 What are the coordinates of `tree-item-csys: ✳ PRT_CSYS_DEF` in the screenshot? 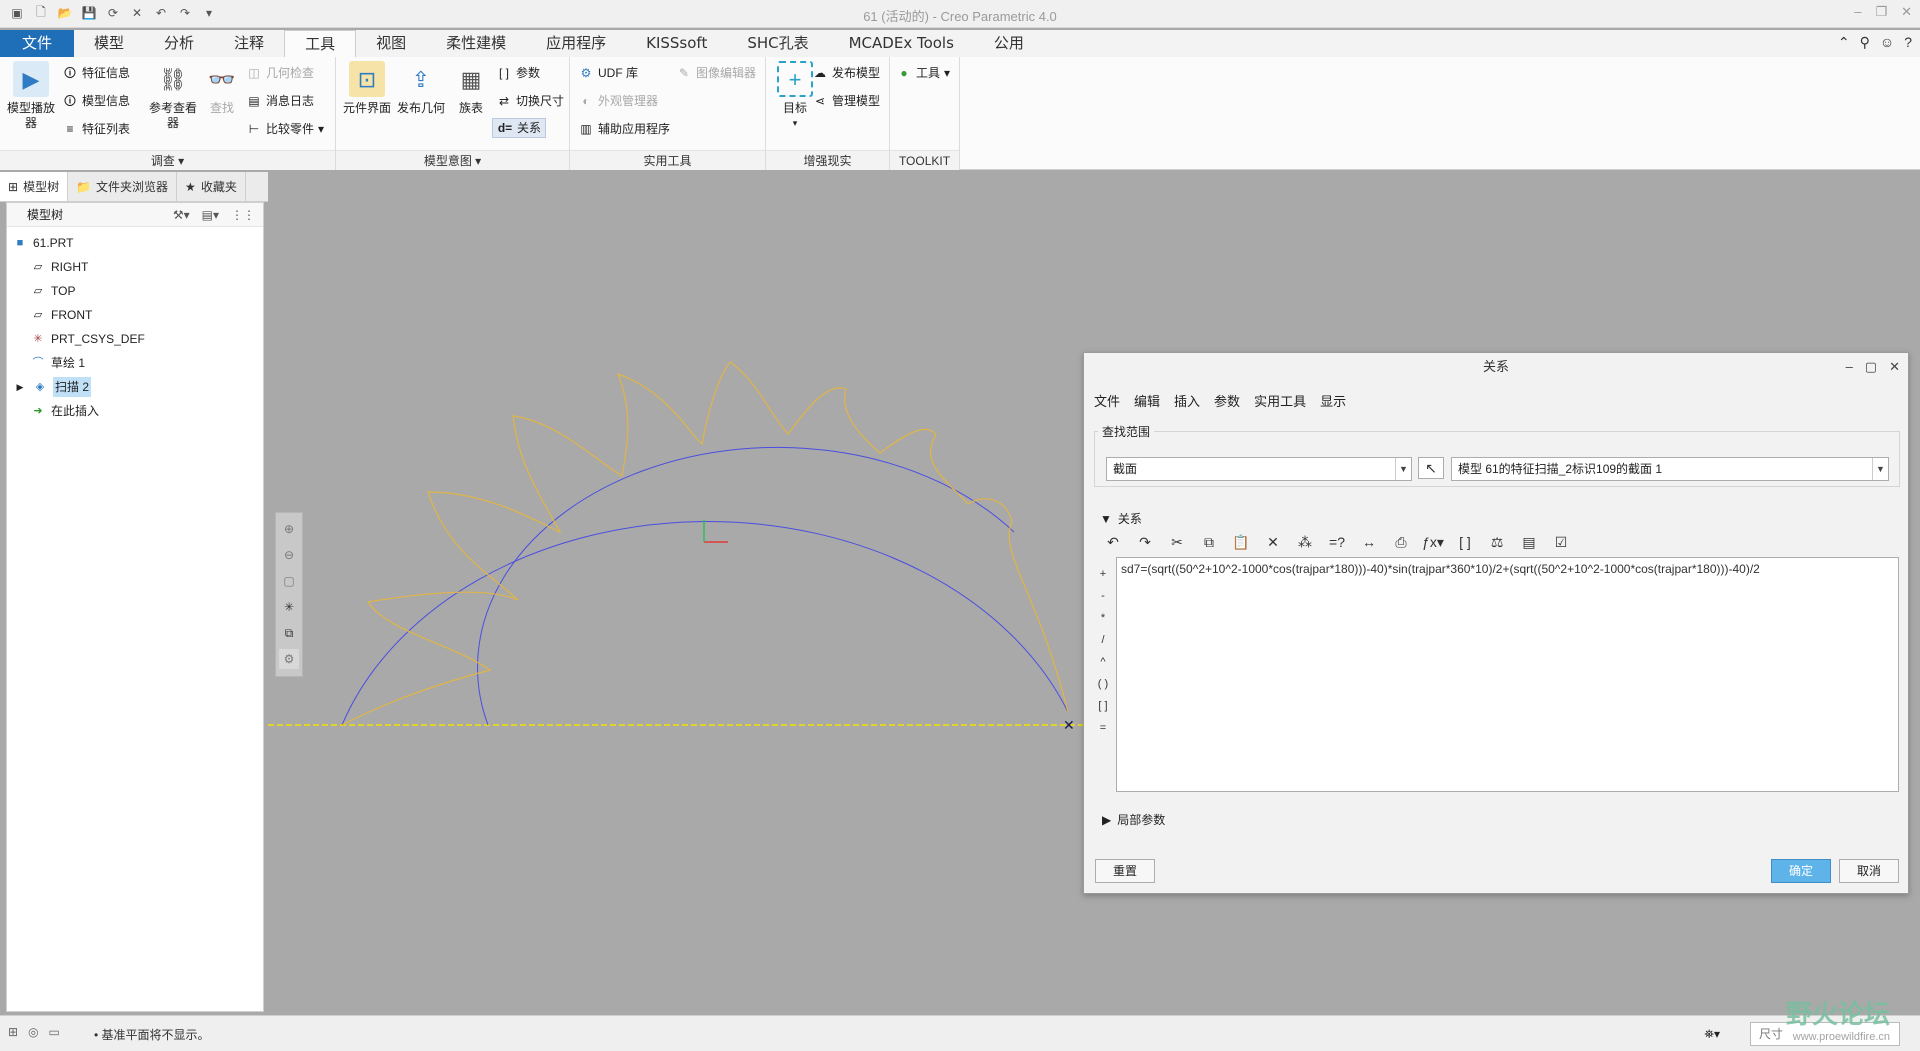 It's located at (87, 339).